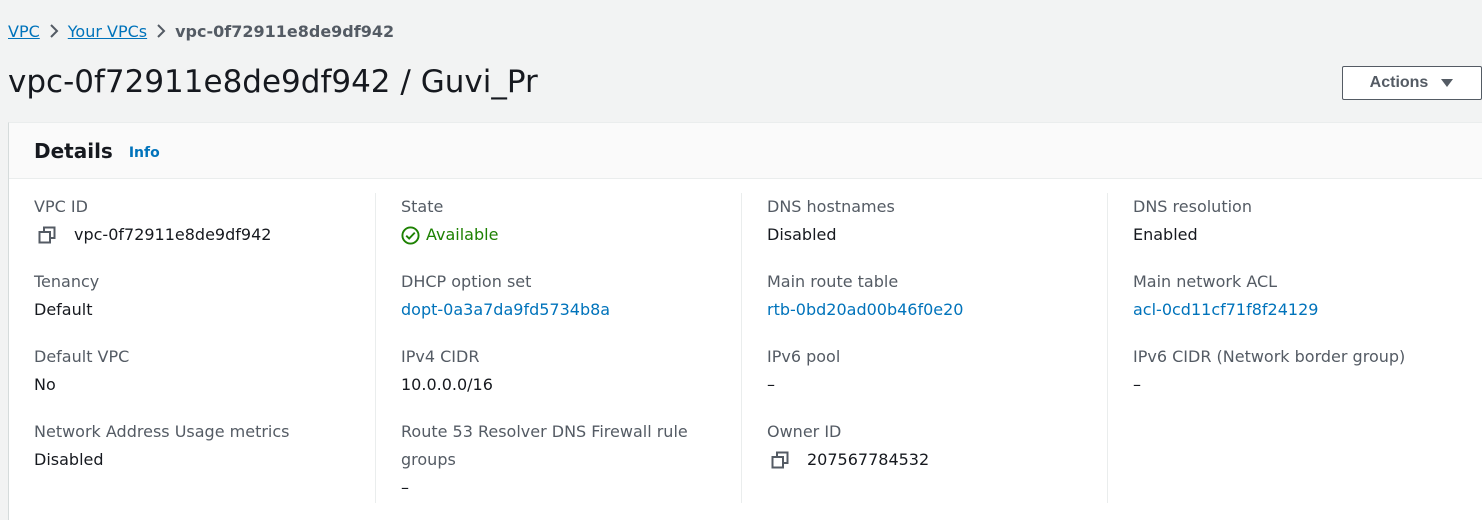 This screenshot has height=520, width=1482. I want to click on field-network-address-usage: Network Address Usage metrics Disabled, so click(199, 446).